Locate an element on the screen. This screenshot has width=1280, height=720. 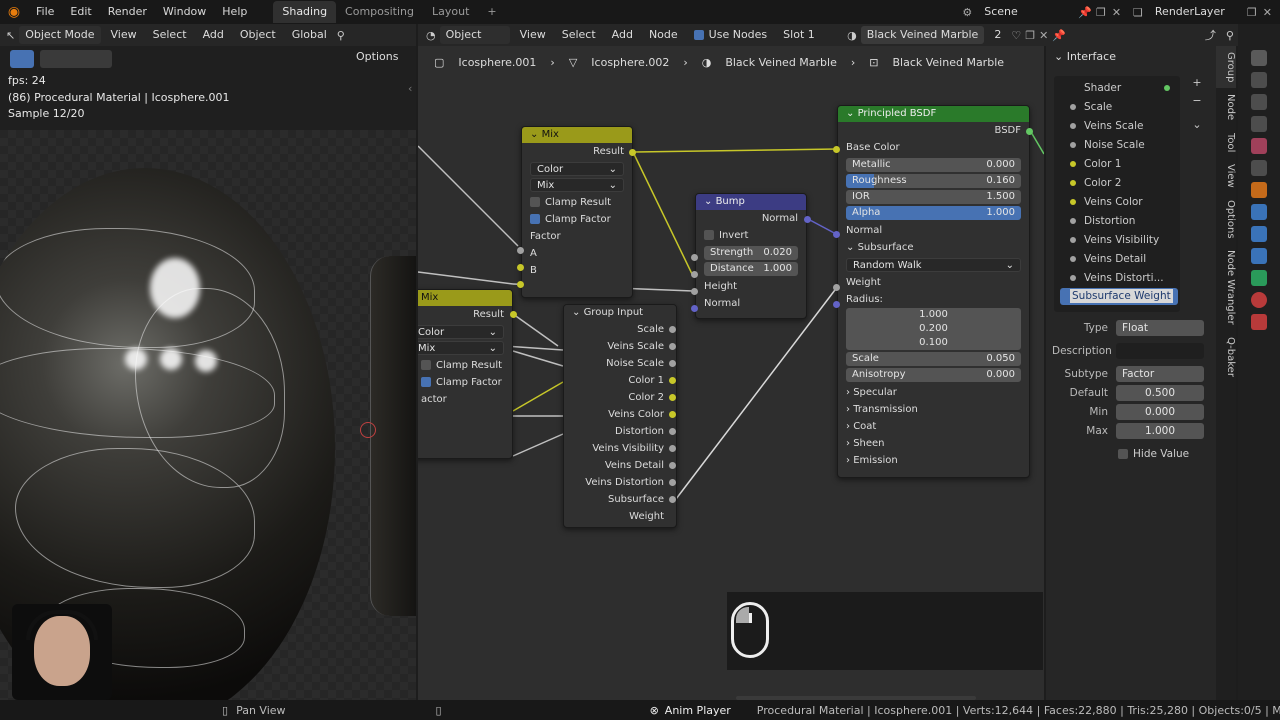
bsdf-field-alpha: Alpha 1.000 is located at coordinates (933, 213).